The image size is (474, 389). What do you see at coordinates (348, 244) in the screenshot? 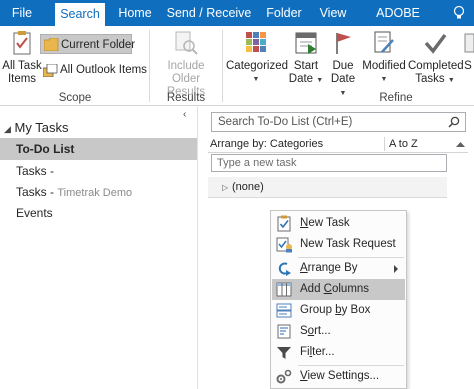
I see `menu-item-label: New Task Request` at bounding box center [348, 244].